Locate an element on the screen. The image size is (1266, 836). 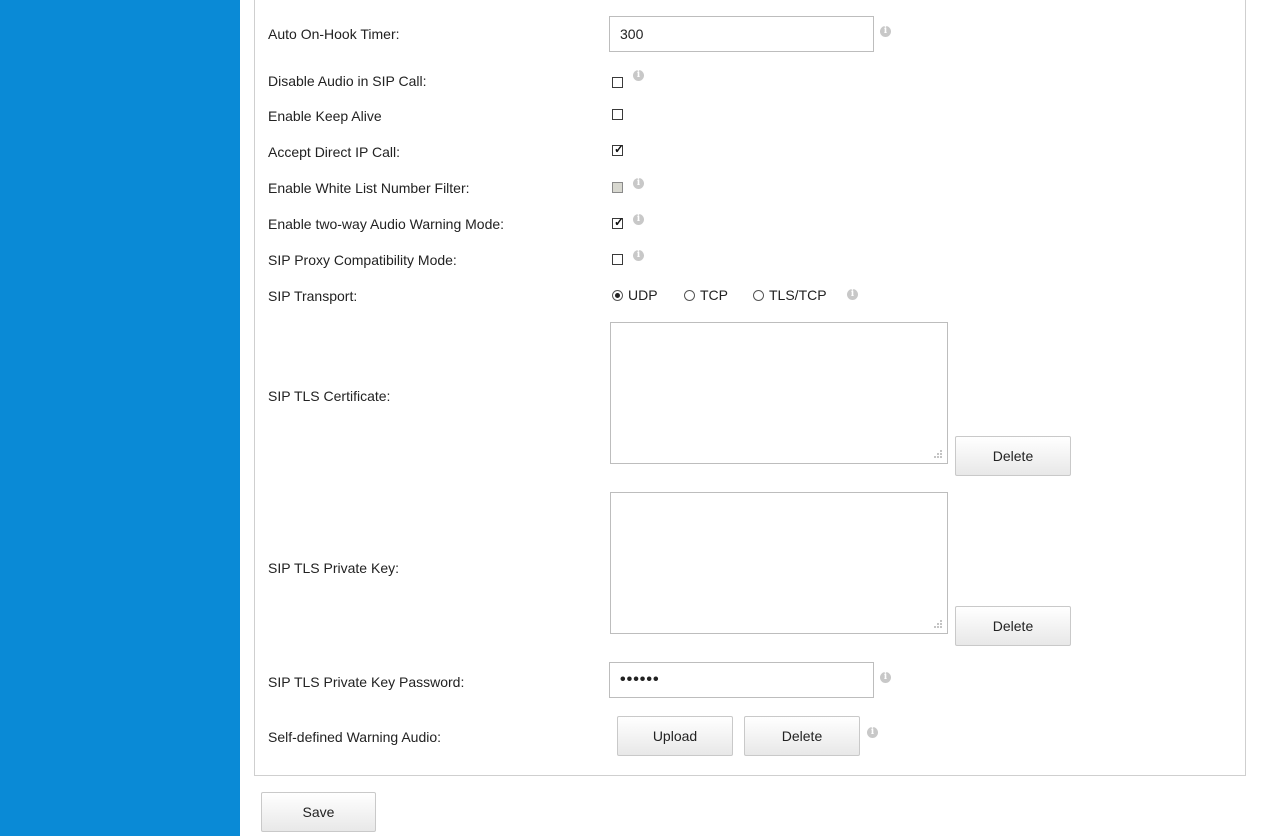
white-list-filter-label: Enable White List Number Filter: is located at coordinates (369, 188).